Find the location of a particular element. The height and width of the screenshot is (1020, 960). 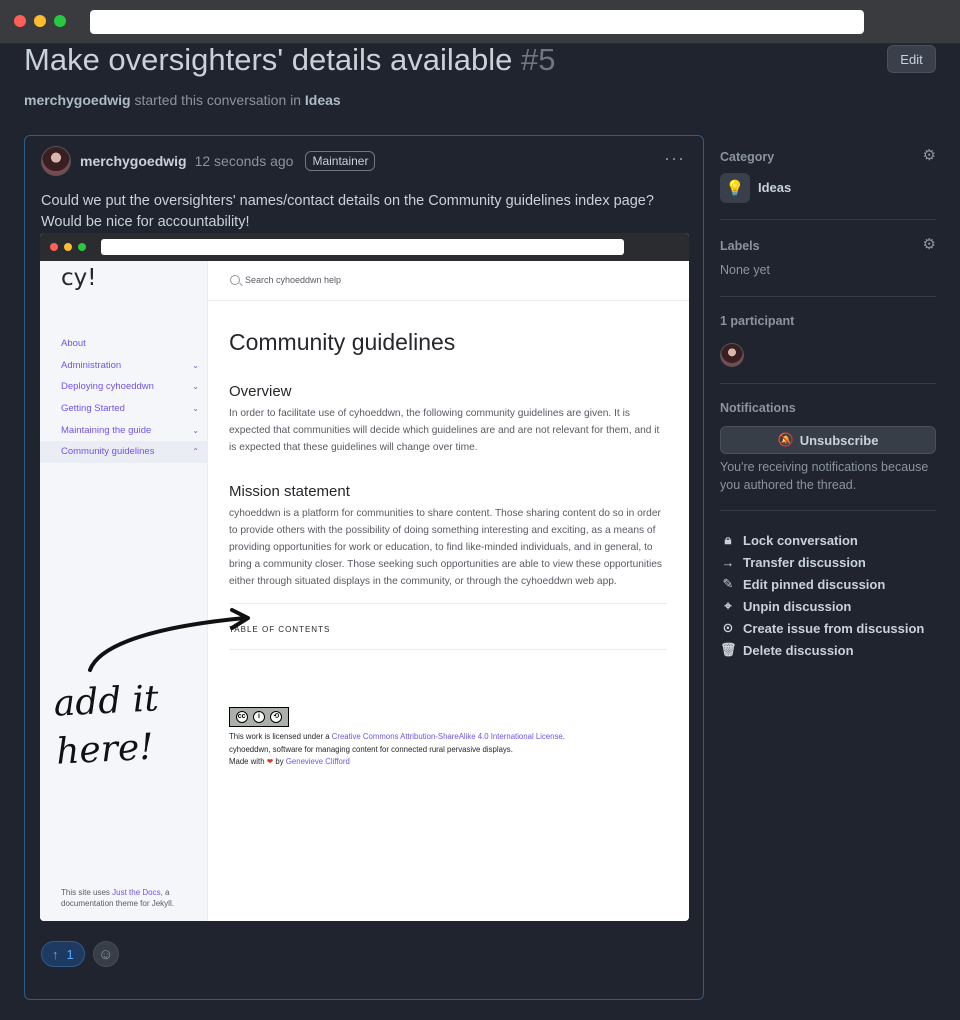

maximize-window-button is located at coordinates (60, 21).